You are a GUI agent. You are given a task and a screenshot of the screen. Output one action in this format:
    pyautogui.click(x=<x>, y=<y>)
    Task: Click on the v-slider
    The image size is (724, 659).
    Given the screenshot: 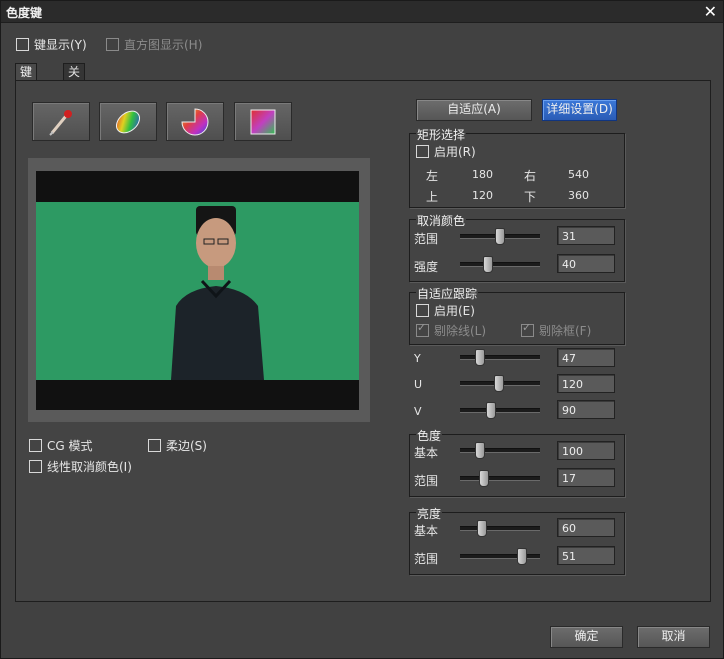 What is the action you would take?
    pyautogui.click(x=491, y=410)
    